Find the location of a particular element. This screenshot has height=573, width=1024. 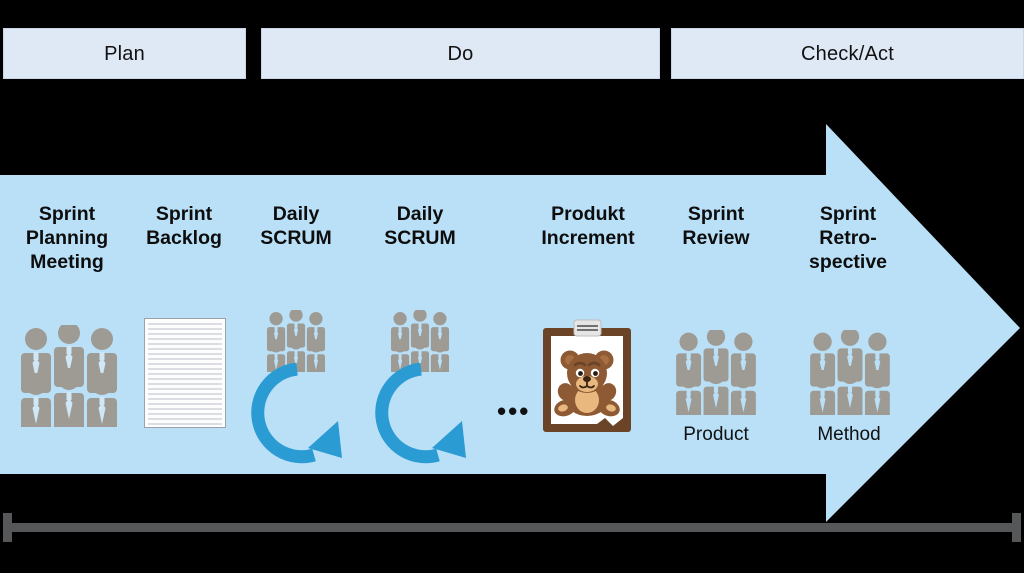

step-title: Sprint Backlog is located at coordinates (184, 226).